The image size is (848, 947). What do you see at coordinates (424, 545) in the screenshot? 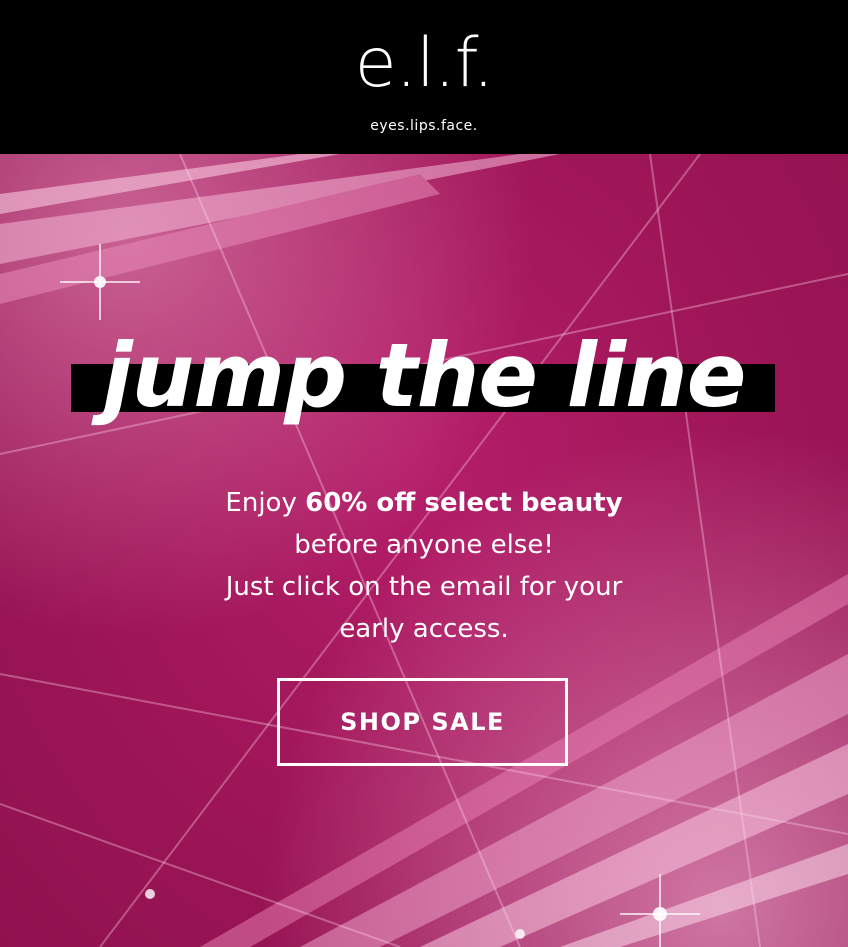
I see `promo-line-2: before anyone else!` at bounding box center [424, 545].